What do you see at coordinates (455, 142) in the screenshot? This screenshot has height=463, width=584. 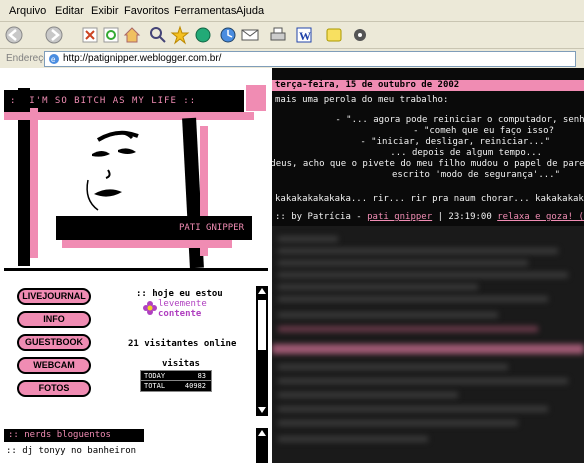 I see `post-line-3: - "iniciar, desligar, reiniciar..."` at bounding box center [455, 142].